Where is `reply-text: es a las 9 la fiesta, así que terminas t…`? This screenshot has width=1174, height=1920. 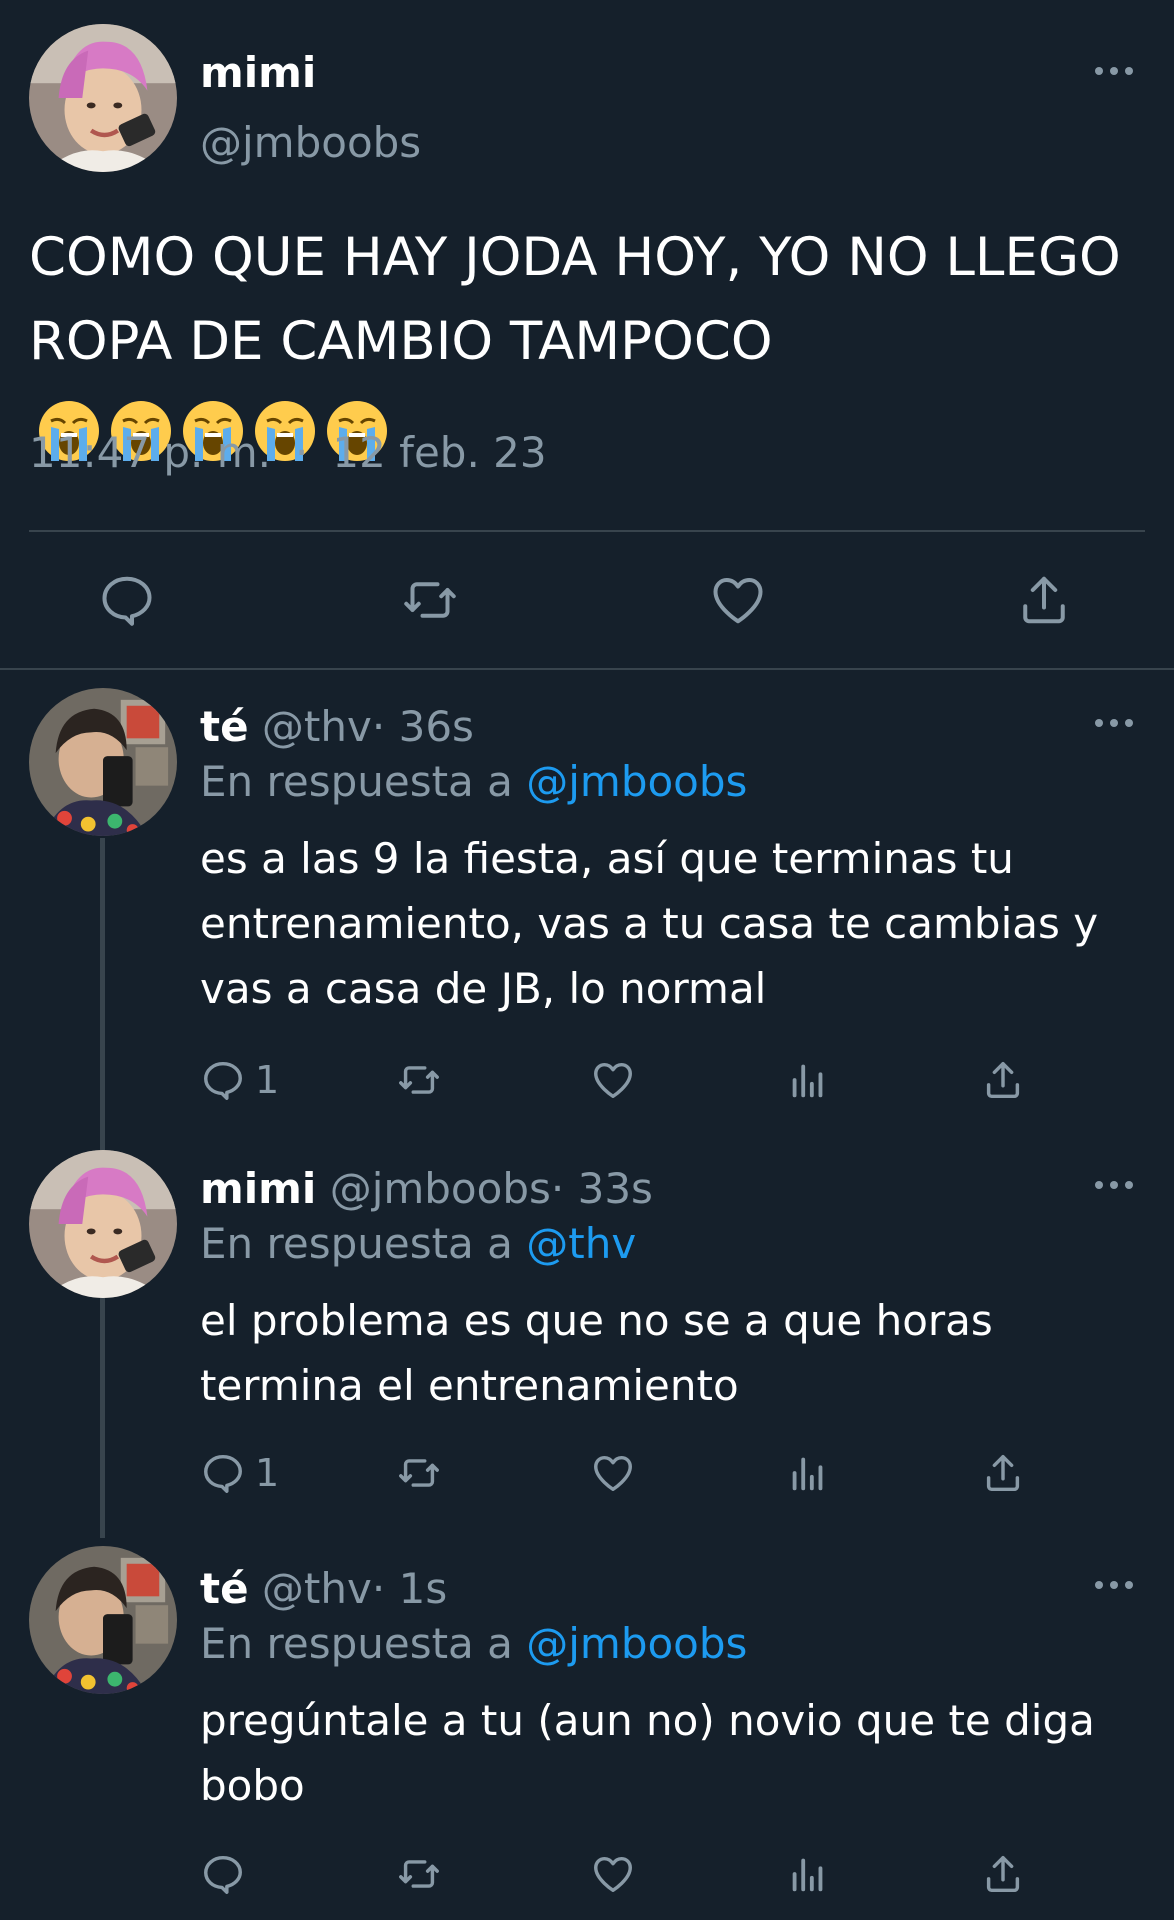 reply-text: es a las 9 la fiesta, así que terminas t… is located at coordinates (649, 923).